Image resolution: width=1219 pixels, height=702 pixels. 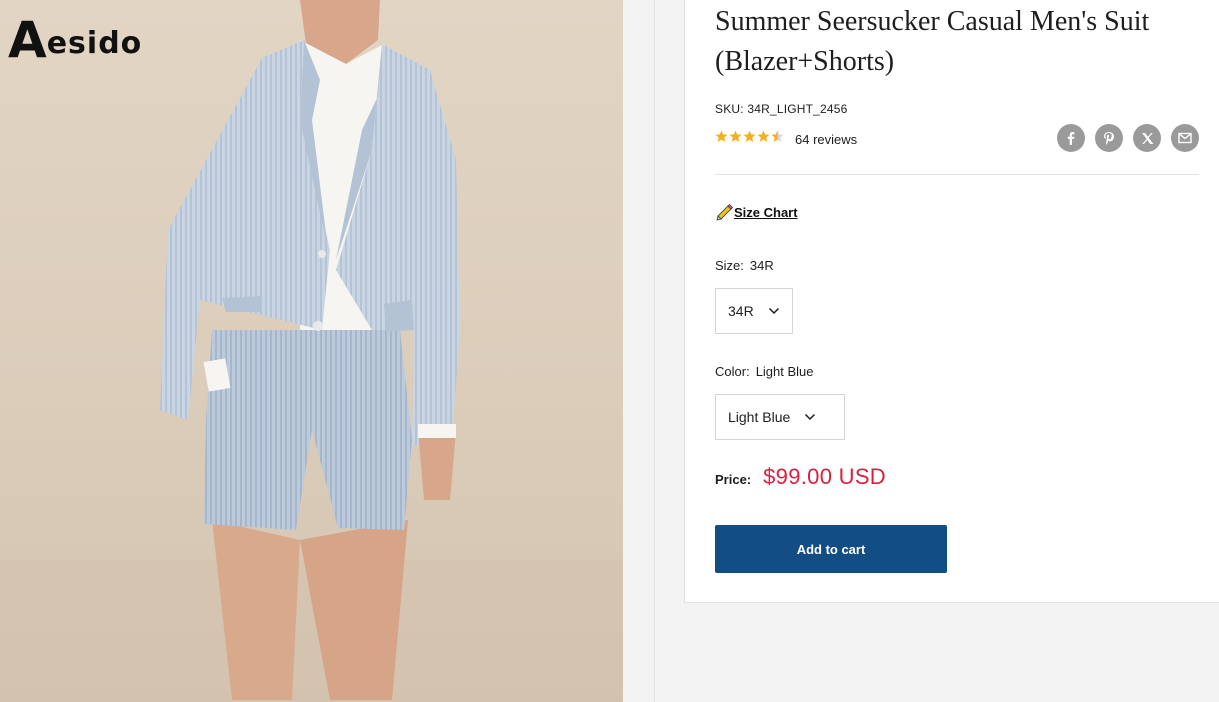 I want to click on price-row: Price: $99.00 USD, so click(x=800, y=477).